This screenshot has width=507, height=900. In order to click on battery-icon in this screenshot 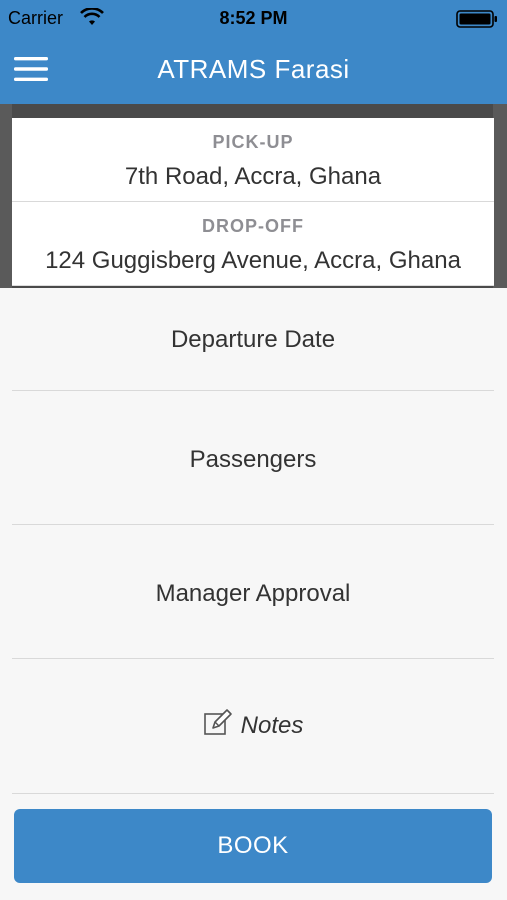, I will do `click(477, 21)`.